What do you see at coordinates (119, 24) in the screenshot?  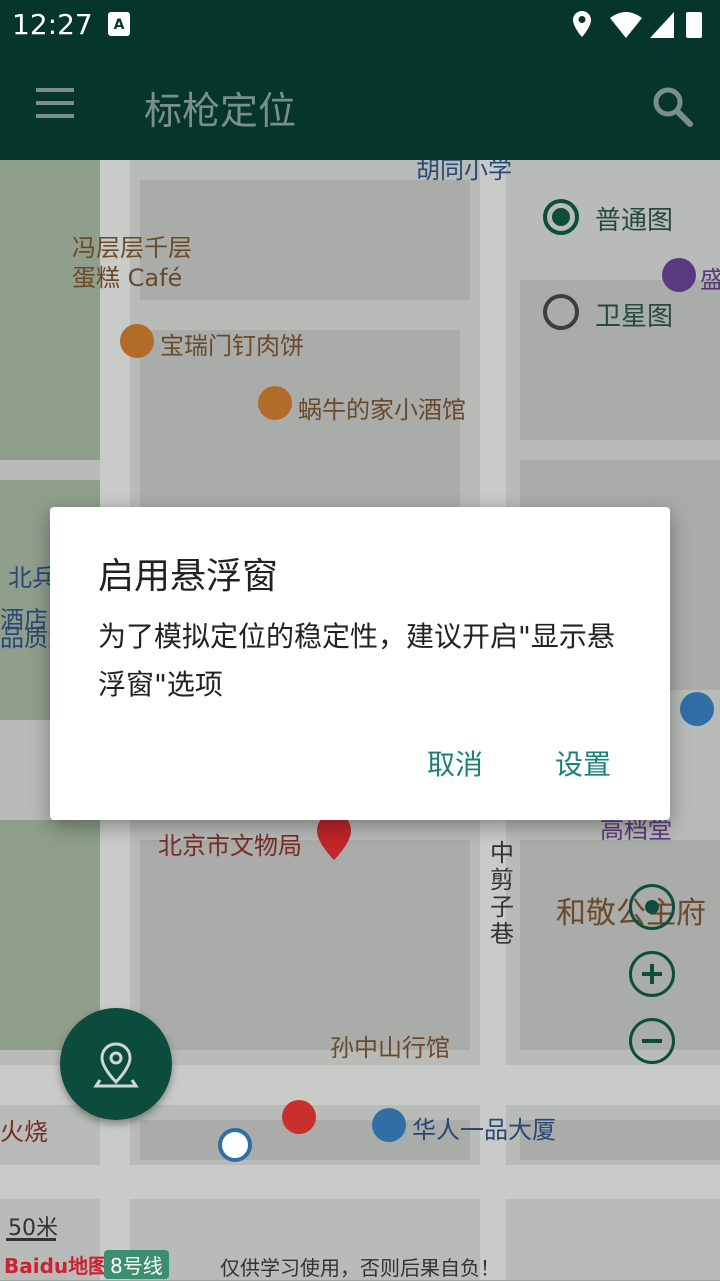 I see `notification-icon: A` at bounding box center [119, 24].